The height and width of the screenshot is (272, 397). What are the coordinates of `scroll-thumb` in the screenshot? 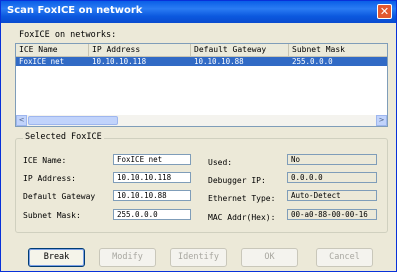 It's located at (73, 120).